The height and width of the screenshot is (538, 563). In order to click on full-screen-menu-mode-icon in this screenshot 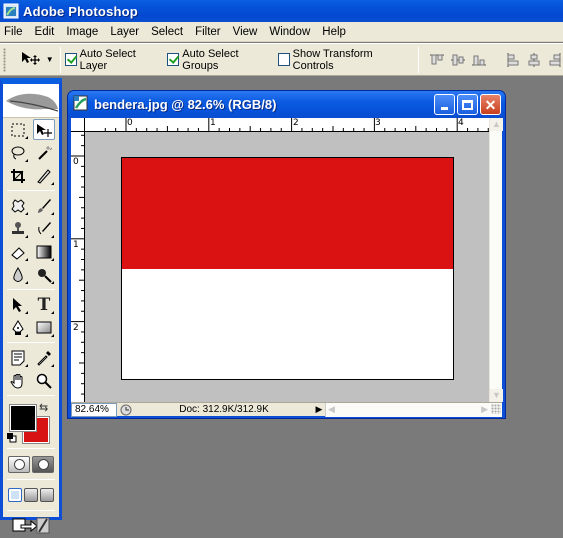, I will do `click(31, 495)`.